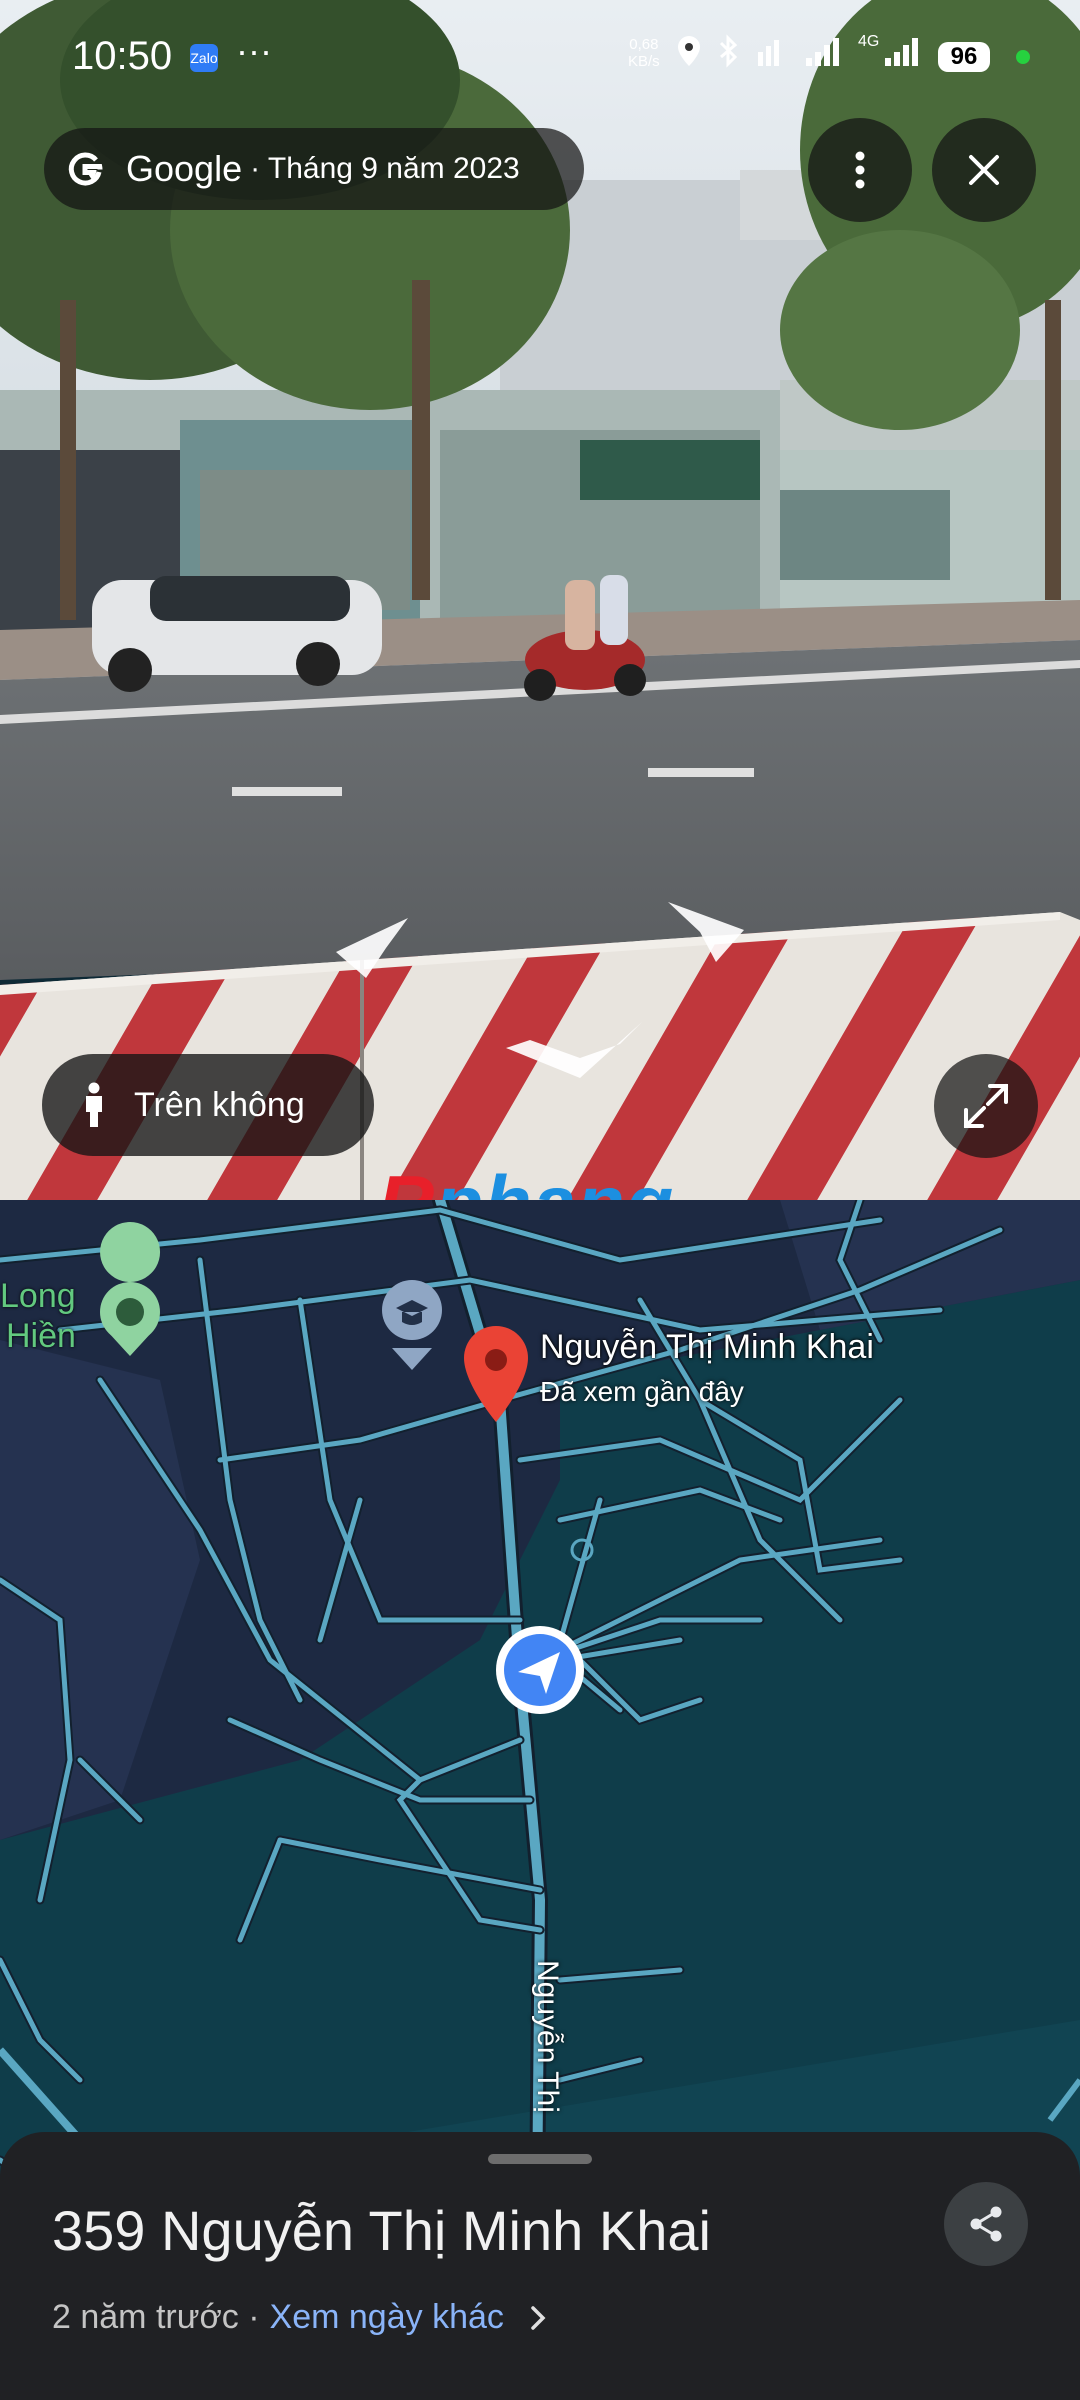 Image resolution: width=1080 pixels, height=2400 pixels. I want to click on expand-icon, so click(986, 1106).